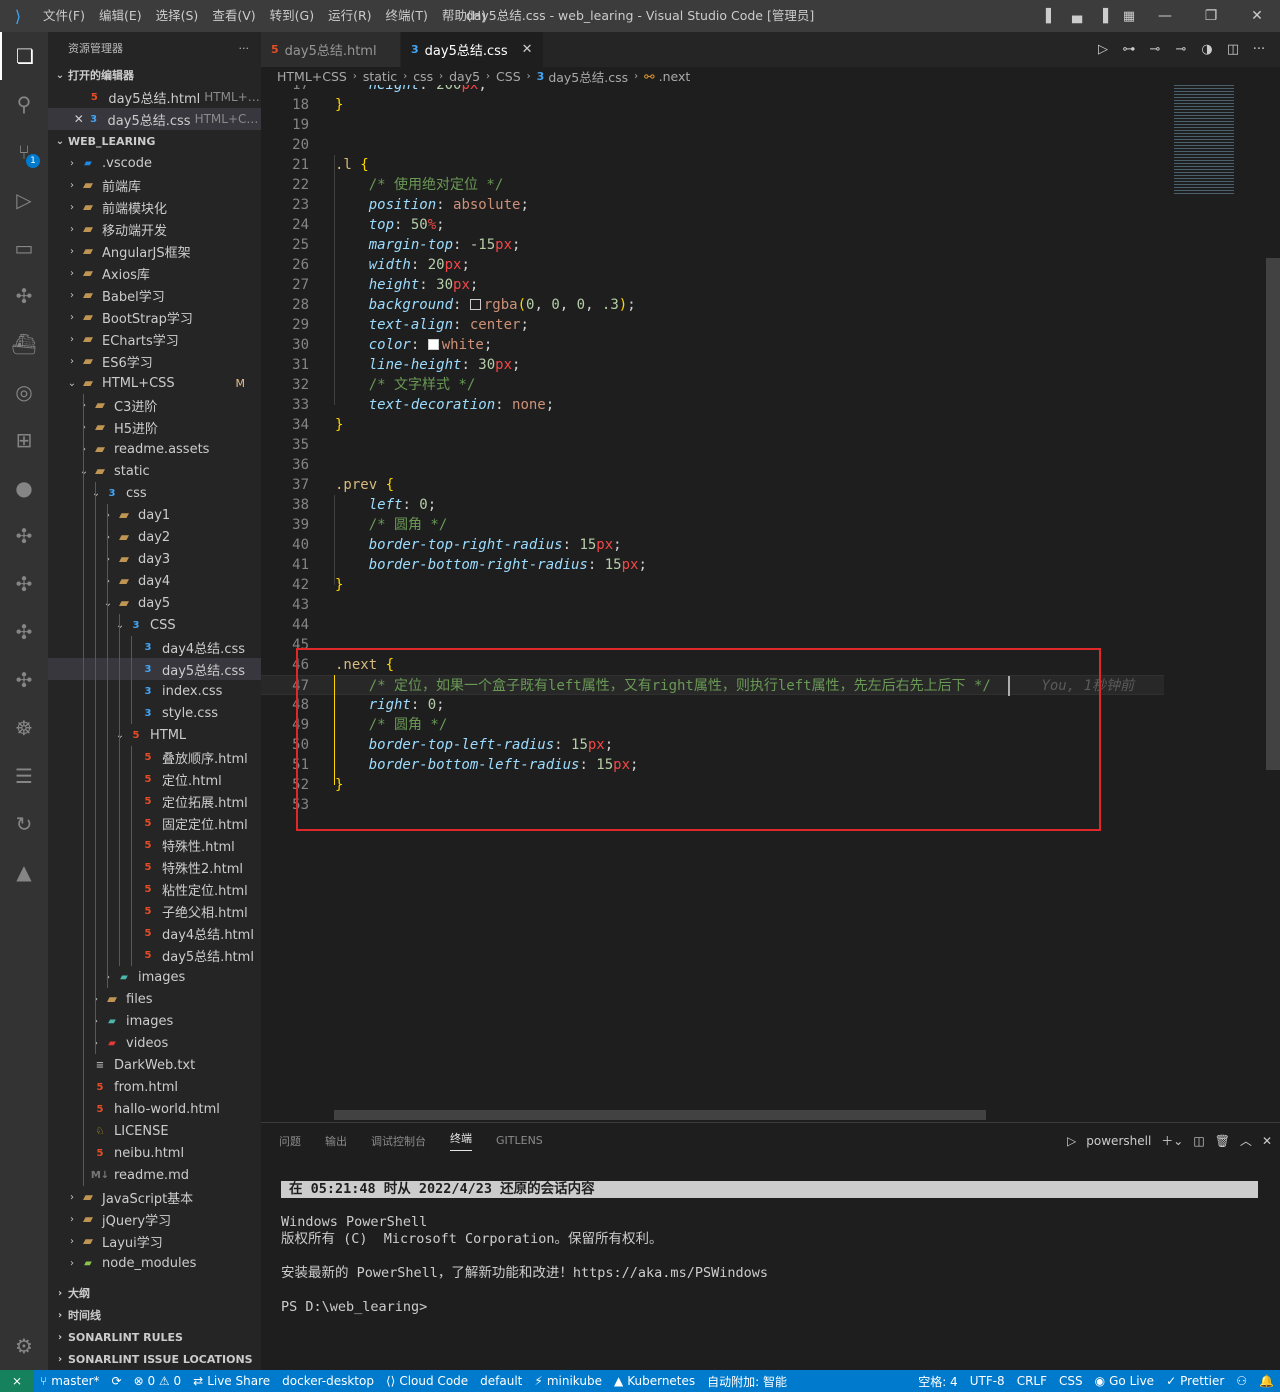  Describe the element at coordinates (154, 273) in the screenshot. I see `folder-item: › ▰ Axios库` at that location.